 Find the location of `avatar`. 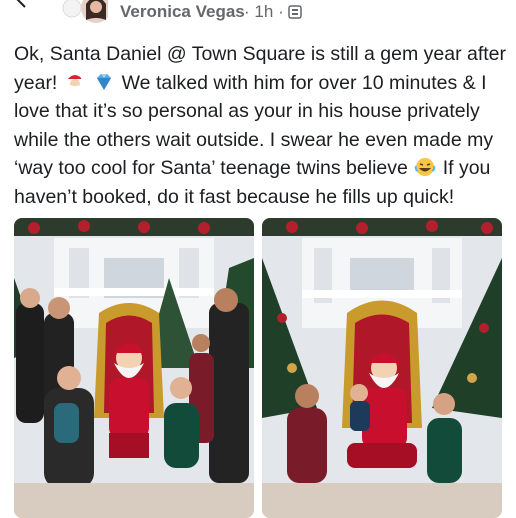

avatar is located at coordinates (85, 12).